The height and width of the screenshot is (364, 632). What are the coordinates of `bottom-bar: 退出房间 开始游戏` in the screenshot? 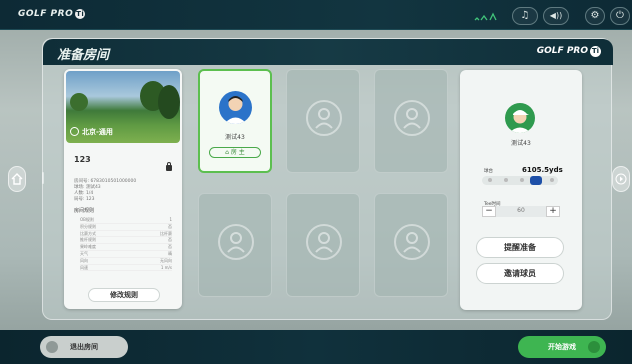 It's located at (316, 347).